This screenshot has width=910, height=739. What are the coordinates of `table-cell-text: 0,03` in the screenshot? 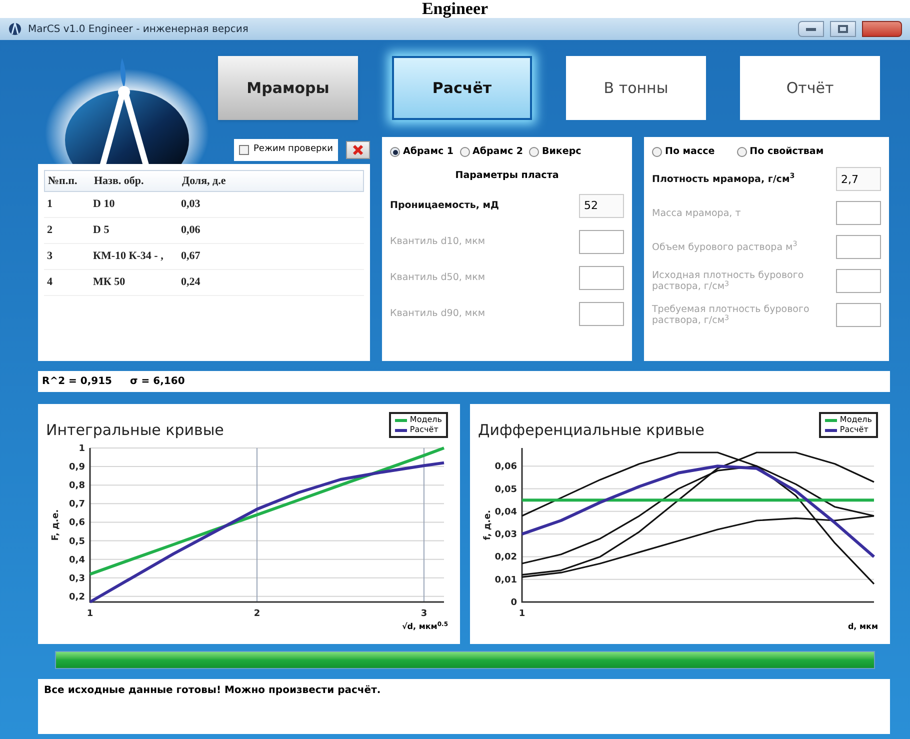 It's located at (191, 204).